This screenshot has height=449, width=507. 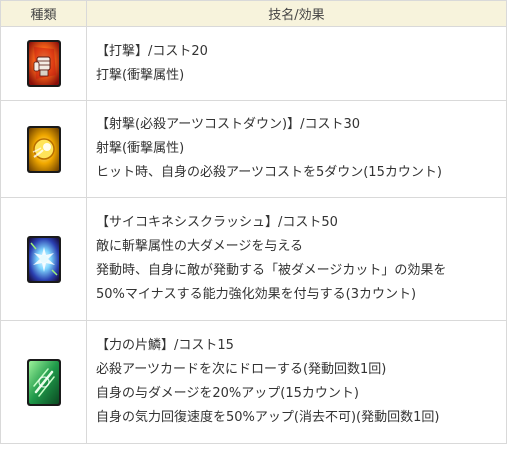 I want to click on skill-effect: 自身の気力回復速度を50%アップ(消去不可)(発動回数1回), so click(x=268, y=417).